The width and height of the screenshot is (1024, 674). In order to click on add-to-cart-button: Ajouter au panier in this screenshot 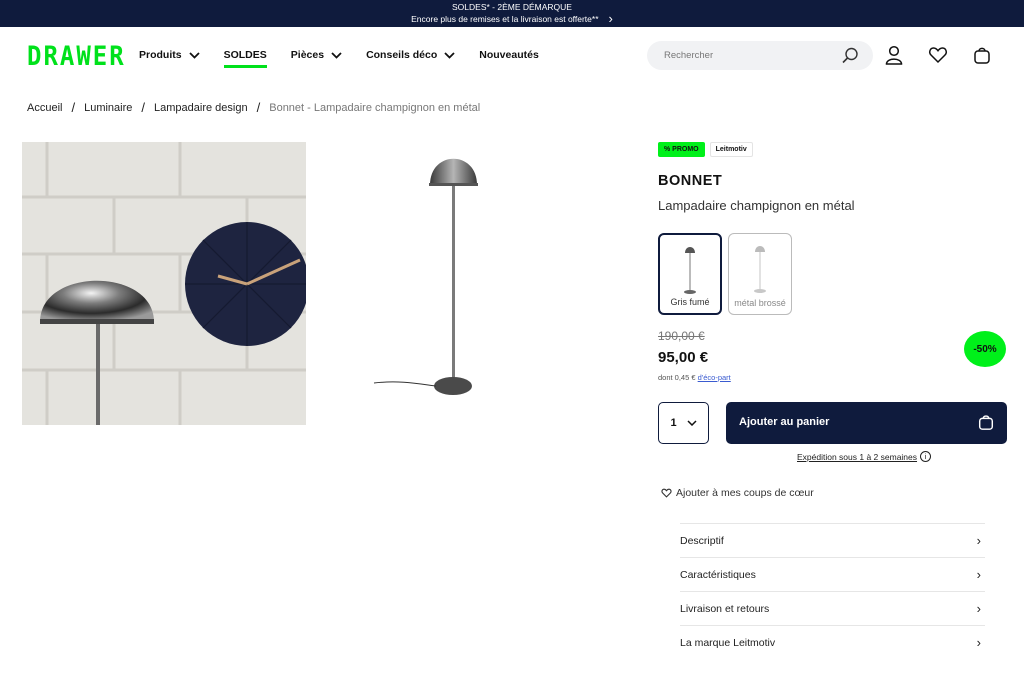, I will do `click(866, 423)`.